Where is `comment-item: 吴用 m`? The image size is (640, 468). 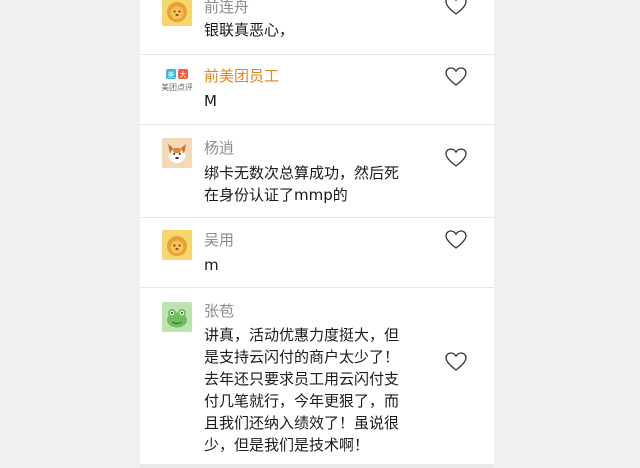
comment-item: 吴用 m is located at coordinates (317, 253).